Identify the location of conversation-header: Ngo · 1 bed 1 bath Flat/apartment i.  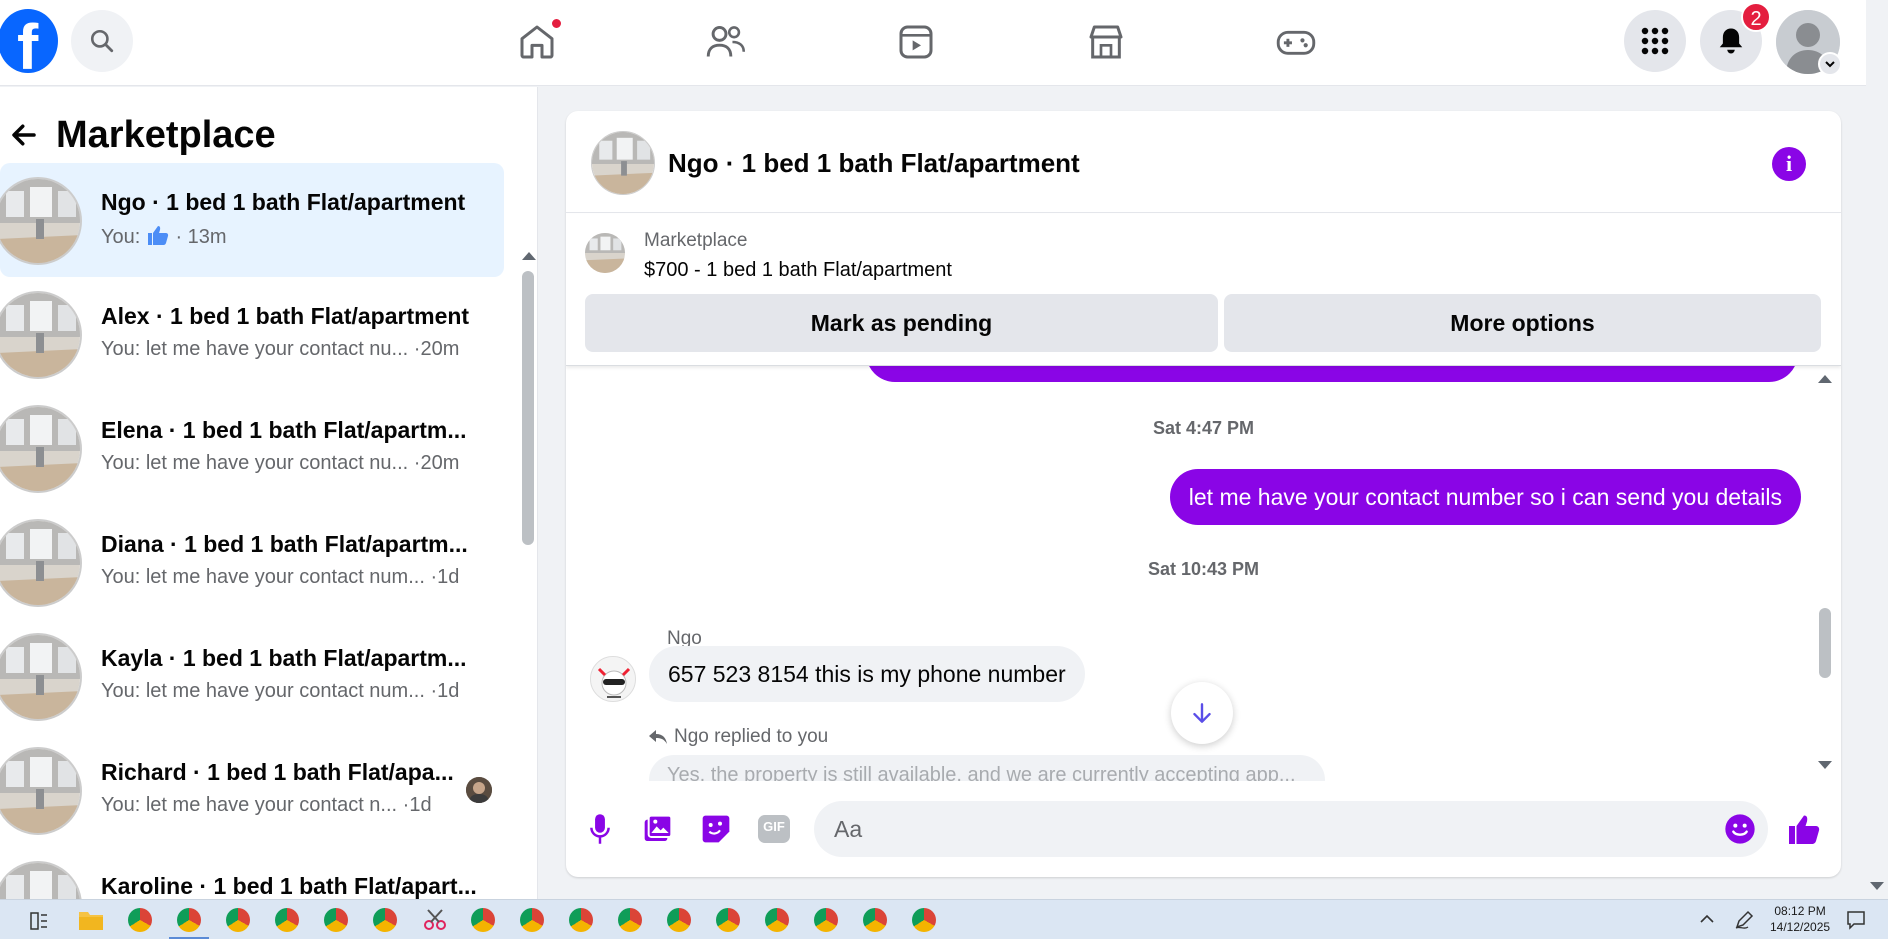
(1203, 162).